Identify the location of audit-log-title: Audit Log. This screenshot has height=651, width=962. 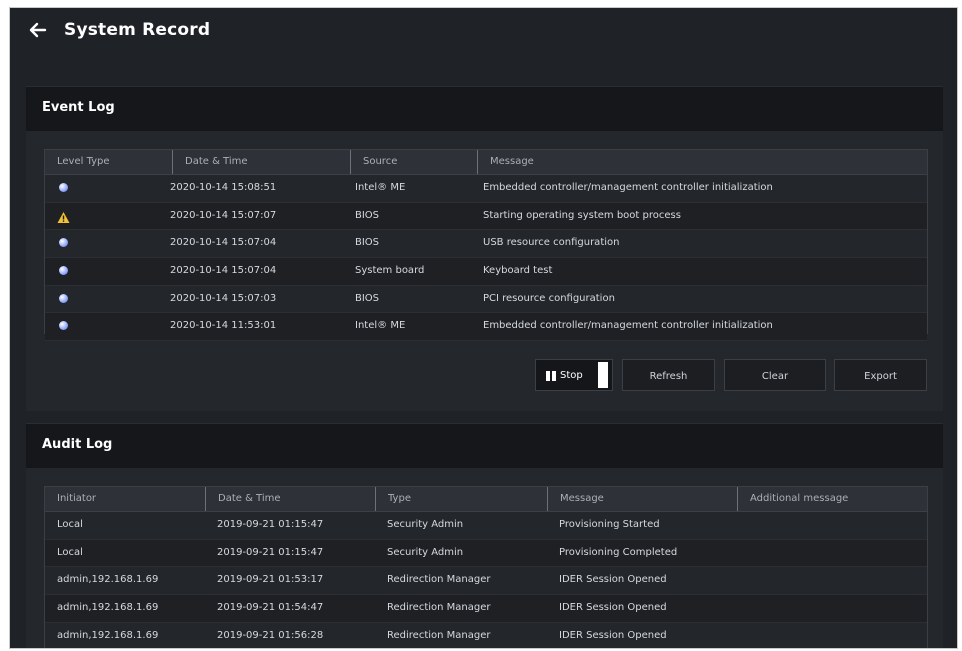
(77, 444).